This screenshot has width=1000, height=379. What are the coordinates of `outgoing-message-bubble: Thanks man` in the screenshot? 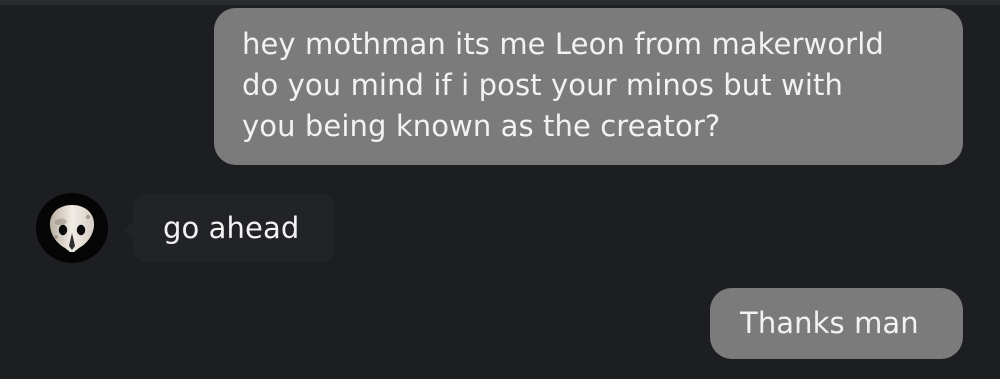 It's located at (836, 323).